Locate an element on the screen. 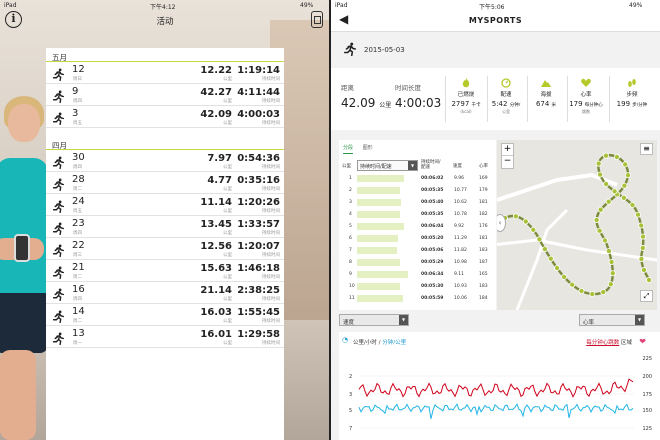 This screenshot has width=660, height=440. activity-distance: 12.22 is located at coordinates (216, 70).